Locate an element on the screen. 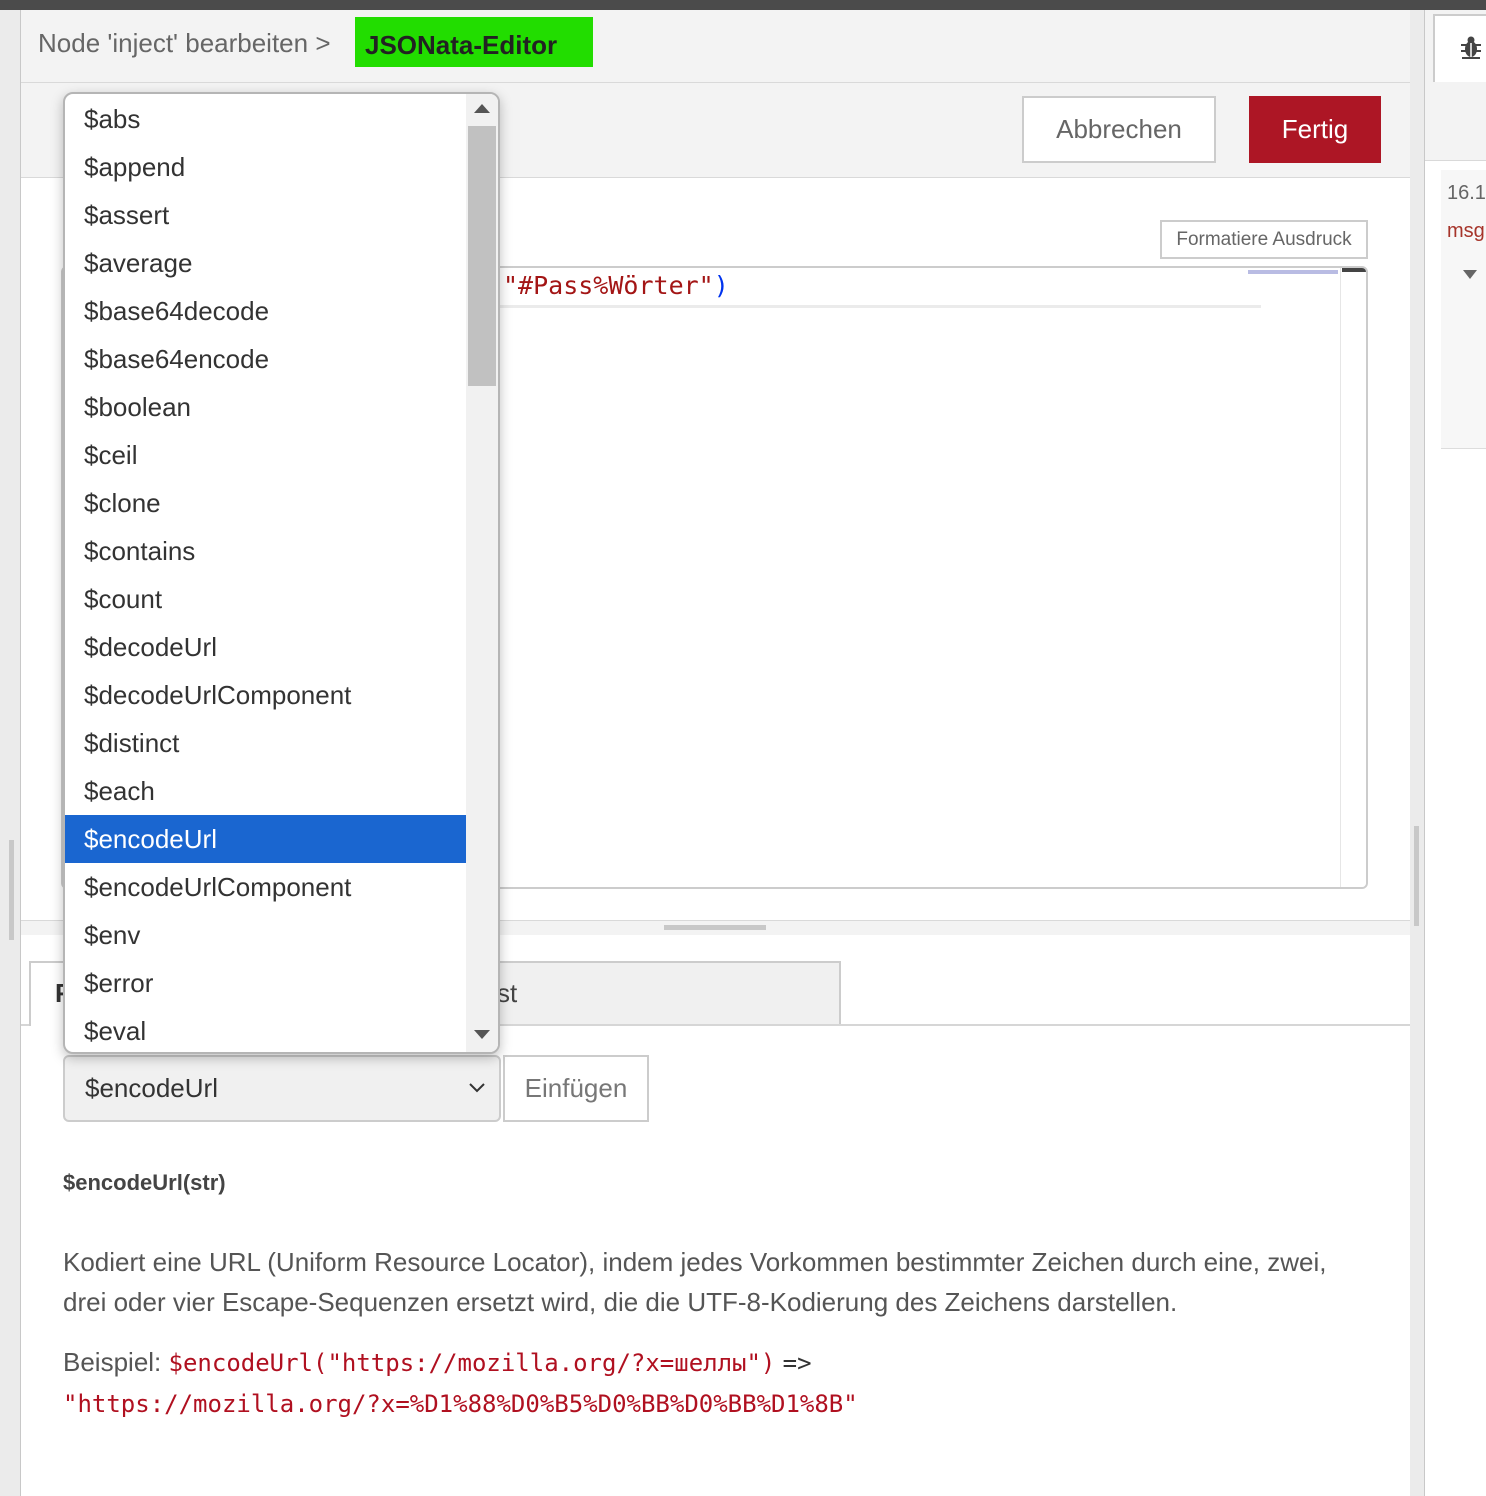  format-expression-button: Formatiere Ausdruck is located at coordinates (1264, 239).